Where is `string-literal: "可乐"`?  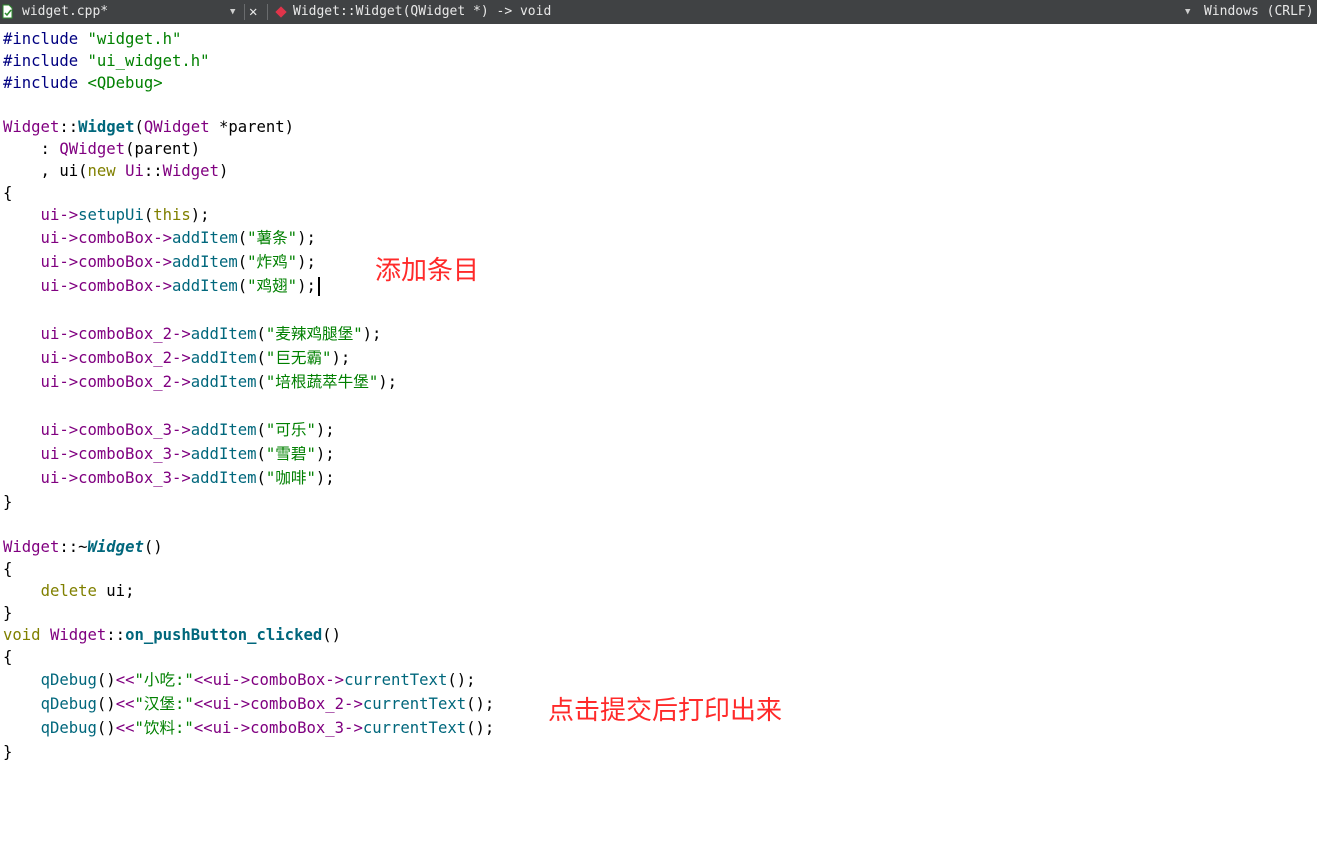
string-literal: "可乐" is located at coordinates (290, 430).